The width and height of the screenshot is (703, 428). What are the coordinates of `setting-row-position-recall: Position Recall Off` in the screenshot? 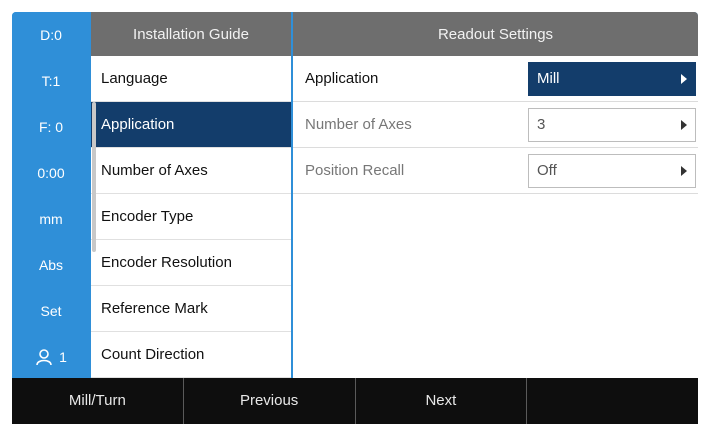 It's located at (495, 171).